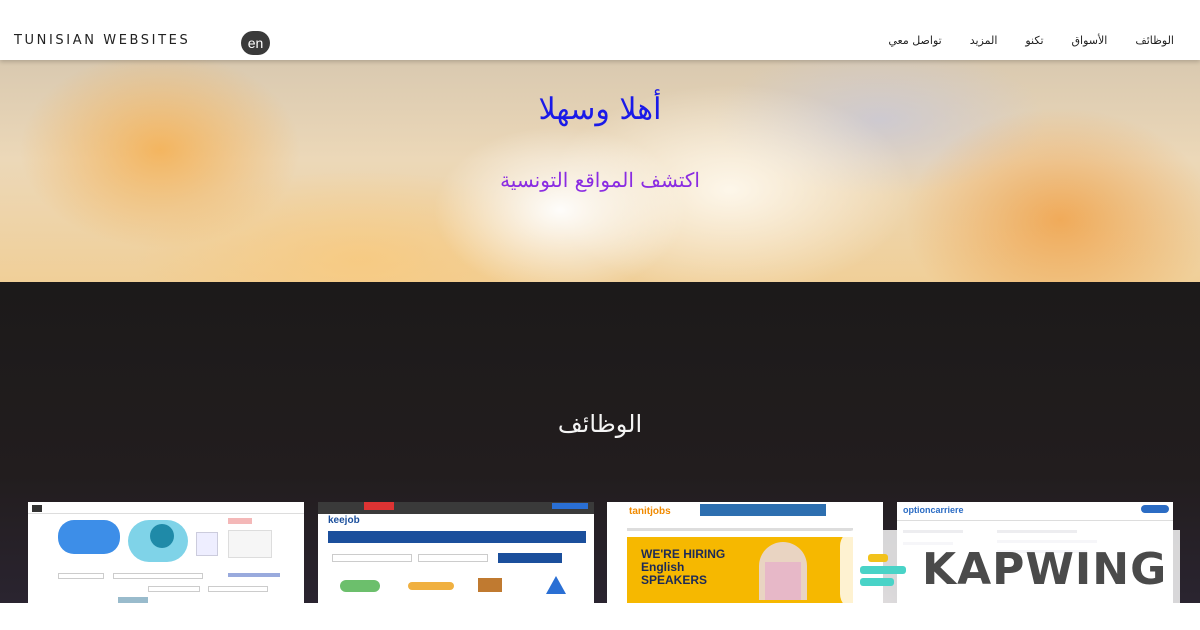 This screenshot has width=1200, height=630. What do you see at coordinates (600, 180) in the screenshot?
I see `hero-subtitle: اكتشف المواقع التونسية` at bounding box center [600, 180].